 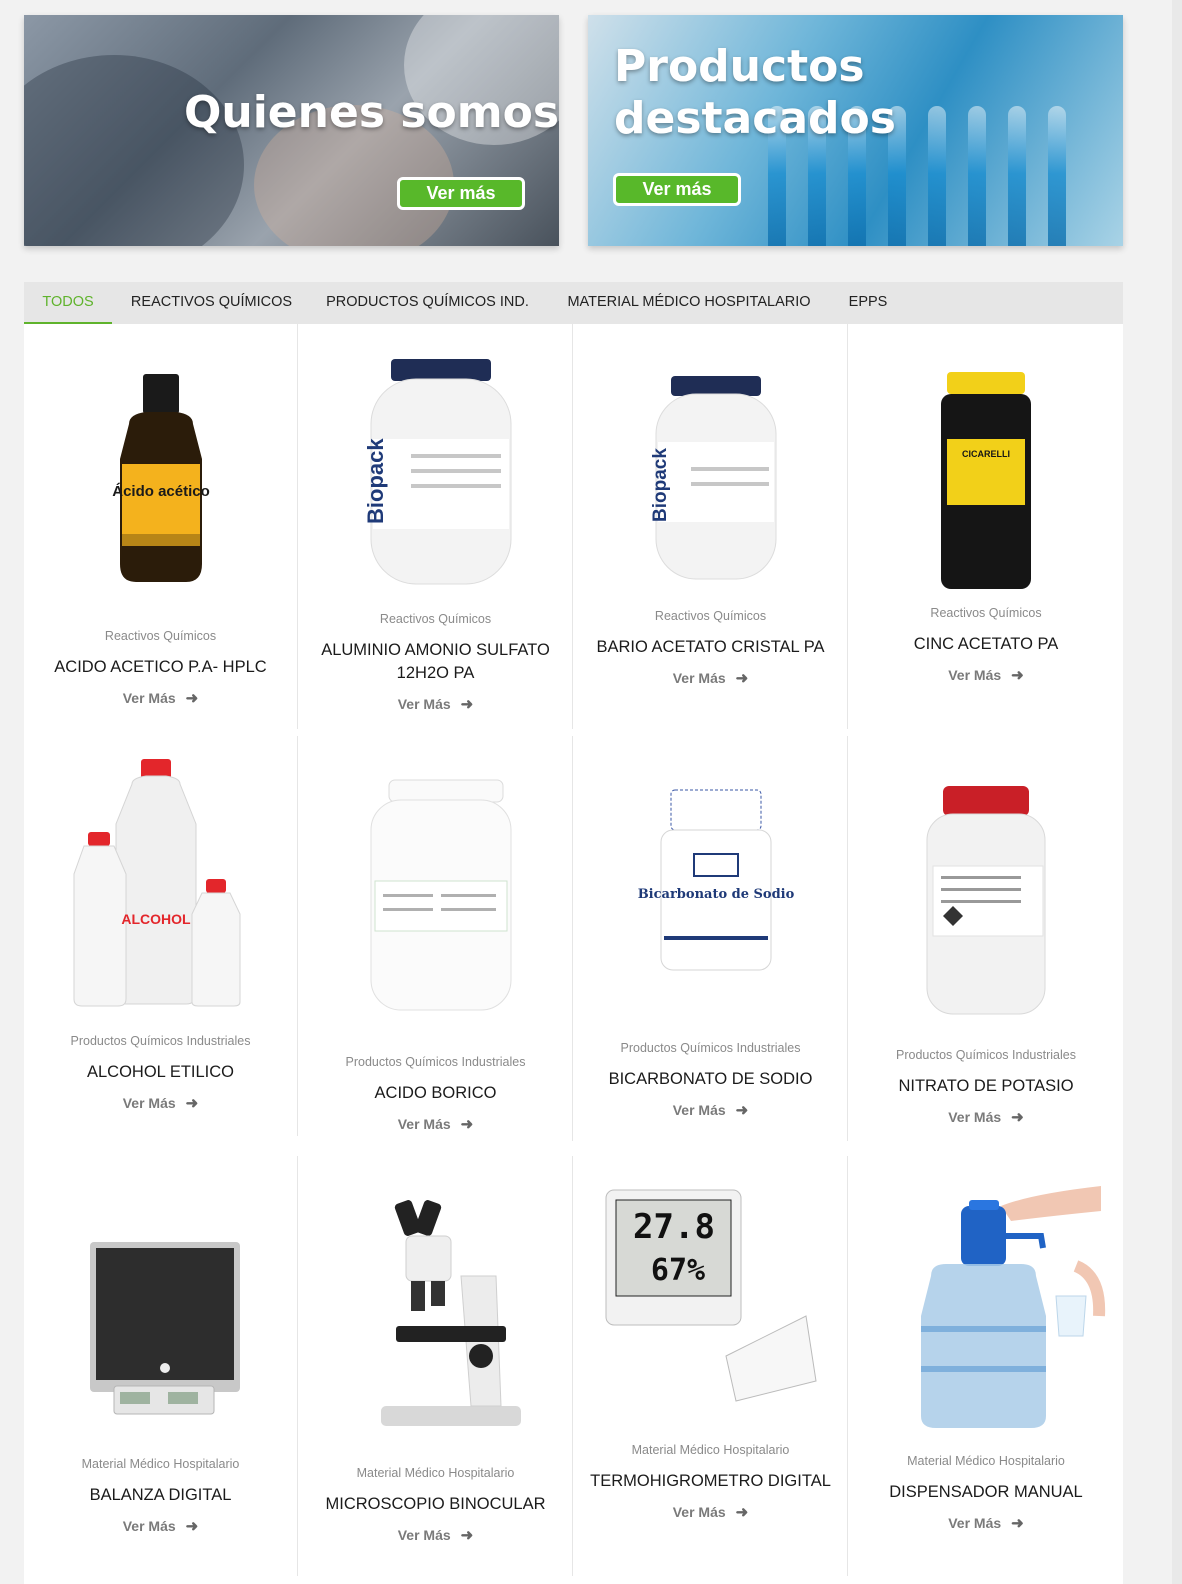 What do you see at coordinates (710, 1481) in the screenshot?
I see `product-name: TERMOHIGROMETRO DIGITAL` at bounding box center [710, 1481].